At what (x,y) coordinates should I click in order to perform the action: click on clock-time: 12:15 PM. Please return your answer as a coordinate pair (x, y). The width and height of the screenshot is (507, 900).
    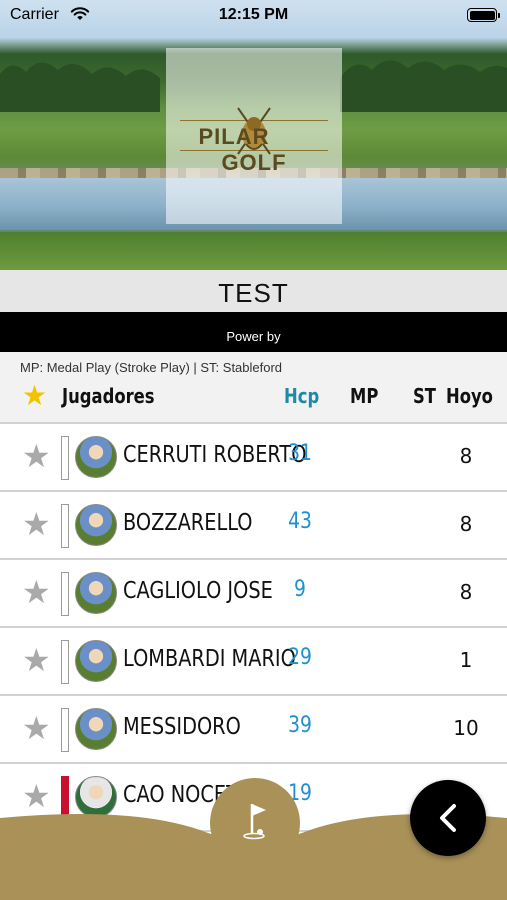
    Looking at the image, I should click on (253, 14).